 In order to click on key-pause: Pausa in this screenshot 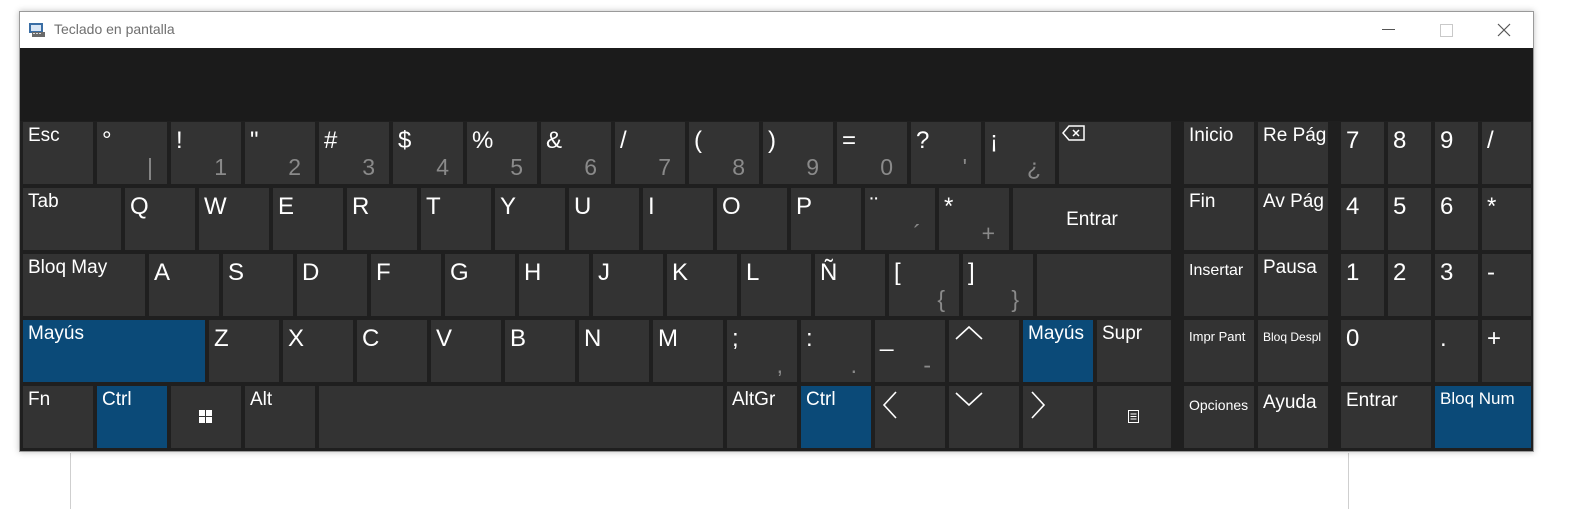, I will do `click(1293, 285)`.